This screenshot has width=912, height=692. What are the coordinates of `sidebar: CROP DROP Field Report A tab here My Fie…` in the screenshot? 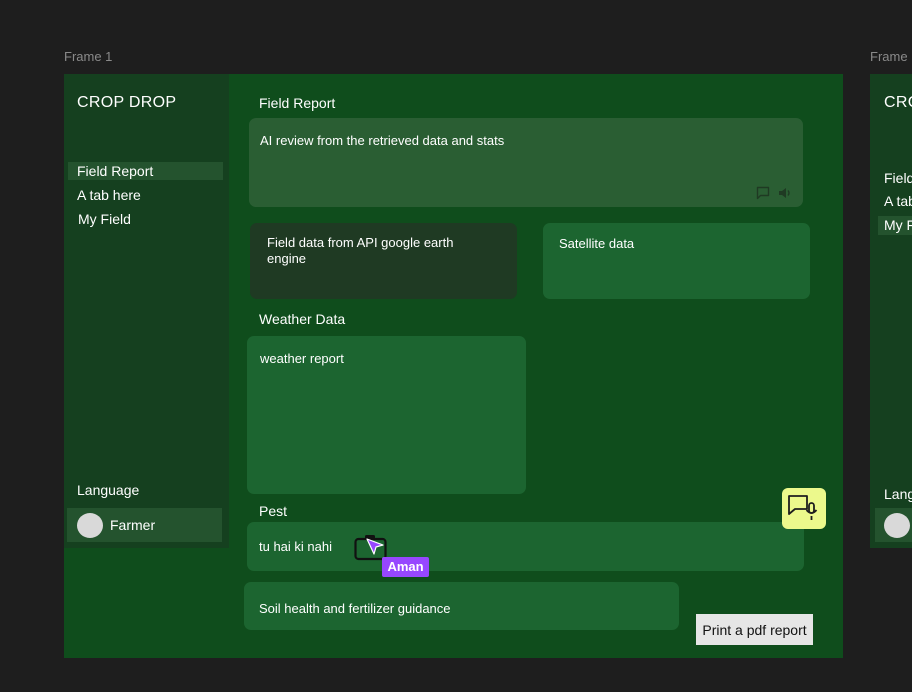 It's located at (146, 311).